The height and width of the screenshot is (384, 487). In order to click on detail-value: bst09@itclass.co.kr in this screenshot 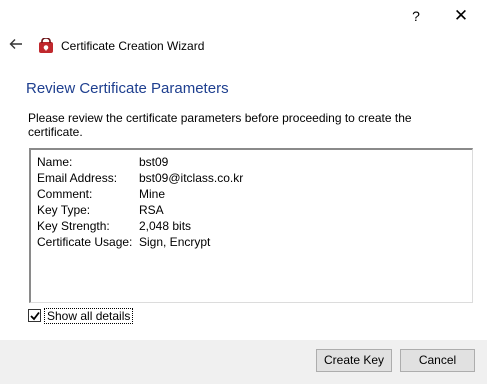, I will do `click(191, 178)`.